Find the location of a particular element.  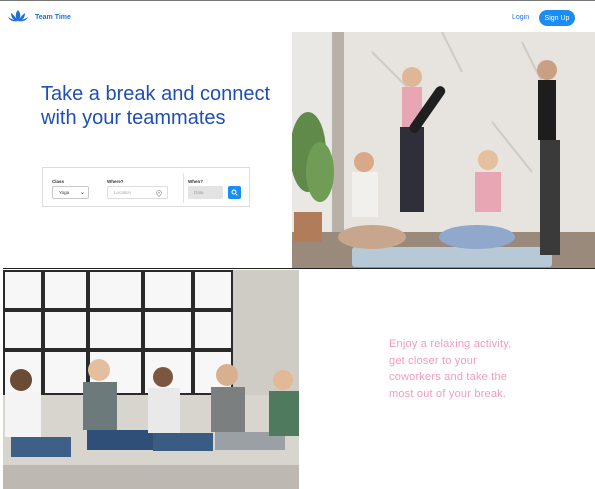

date-input: Date is located at coordinates (205, 192).